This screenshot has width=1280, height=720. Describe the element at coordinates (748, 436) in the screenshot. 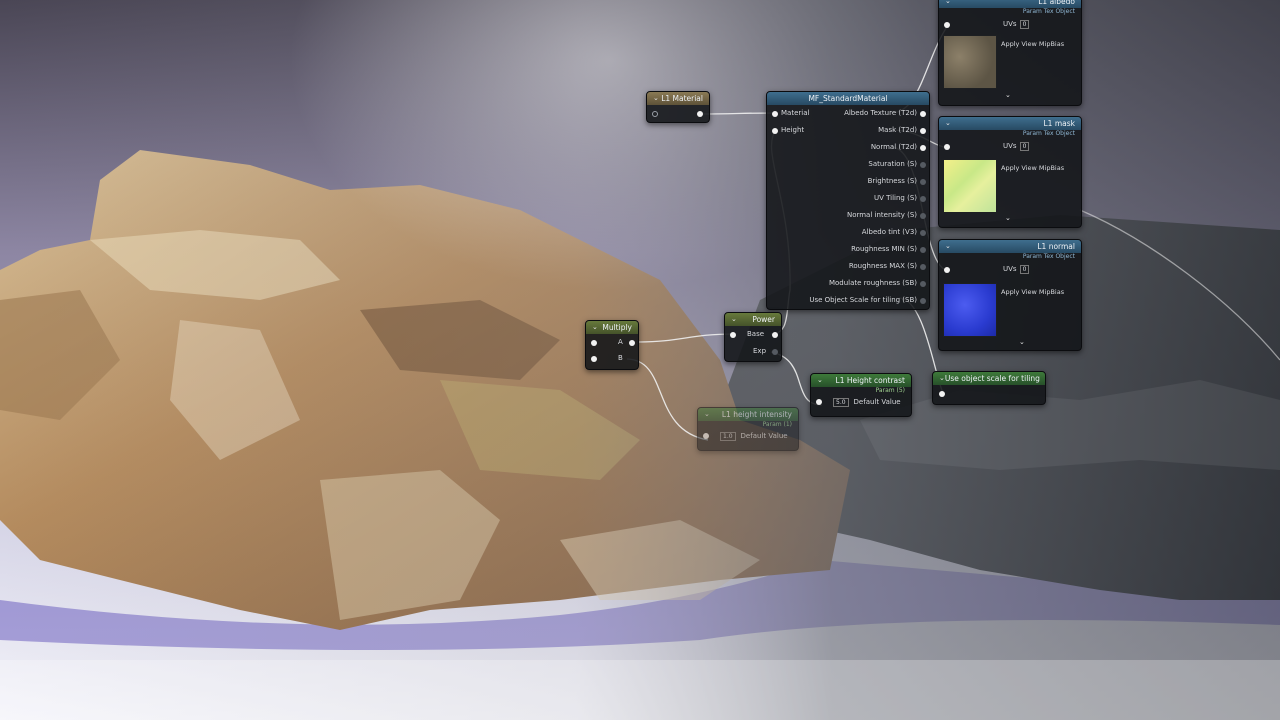

I see `default-value: 1.0 Default Value` at that location.